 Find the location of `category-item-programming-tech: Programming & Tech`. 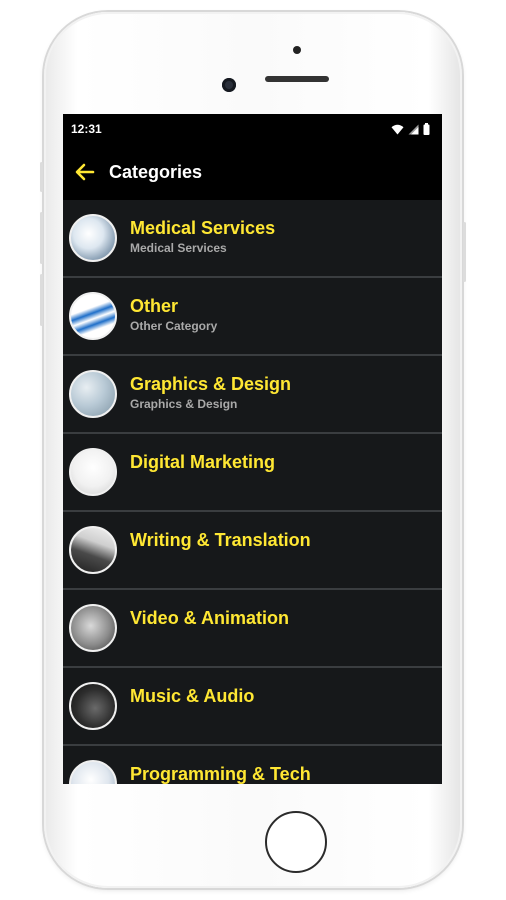

category-item-programming-tech: Programming & Tech is located at coordinates (252, 765).